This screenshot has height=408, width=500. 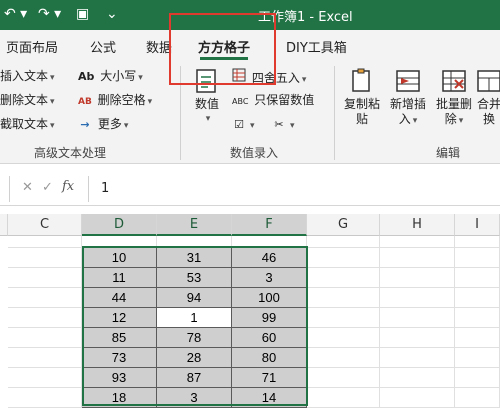 What do you see at coordinates (194, 318) in the screenshot?
I see `table-cell: 1` at bounding box center [194, 318].